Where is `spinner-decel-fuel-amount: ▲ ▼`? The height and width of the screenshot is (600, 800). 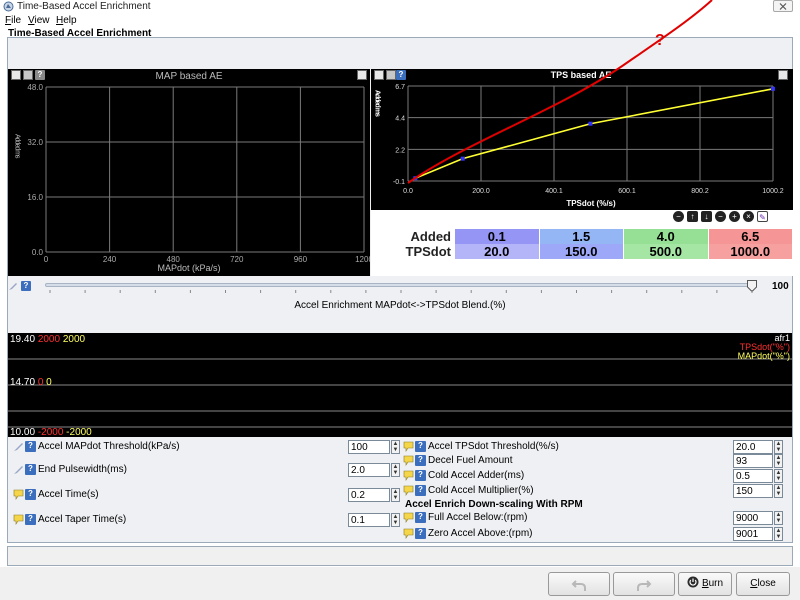
spinner-decel-fuel-amount: ▲ ▼ is located at coordinates (778, 461).